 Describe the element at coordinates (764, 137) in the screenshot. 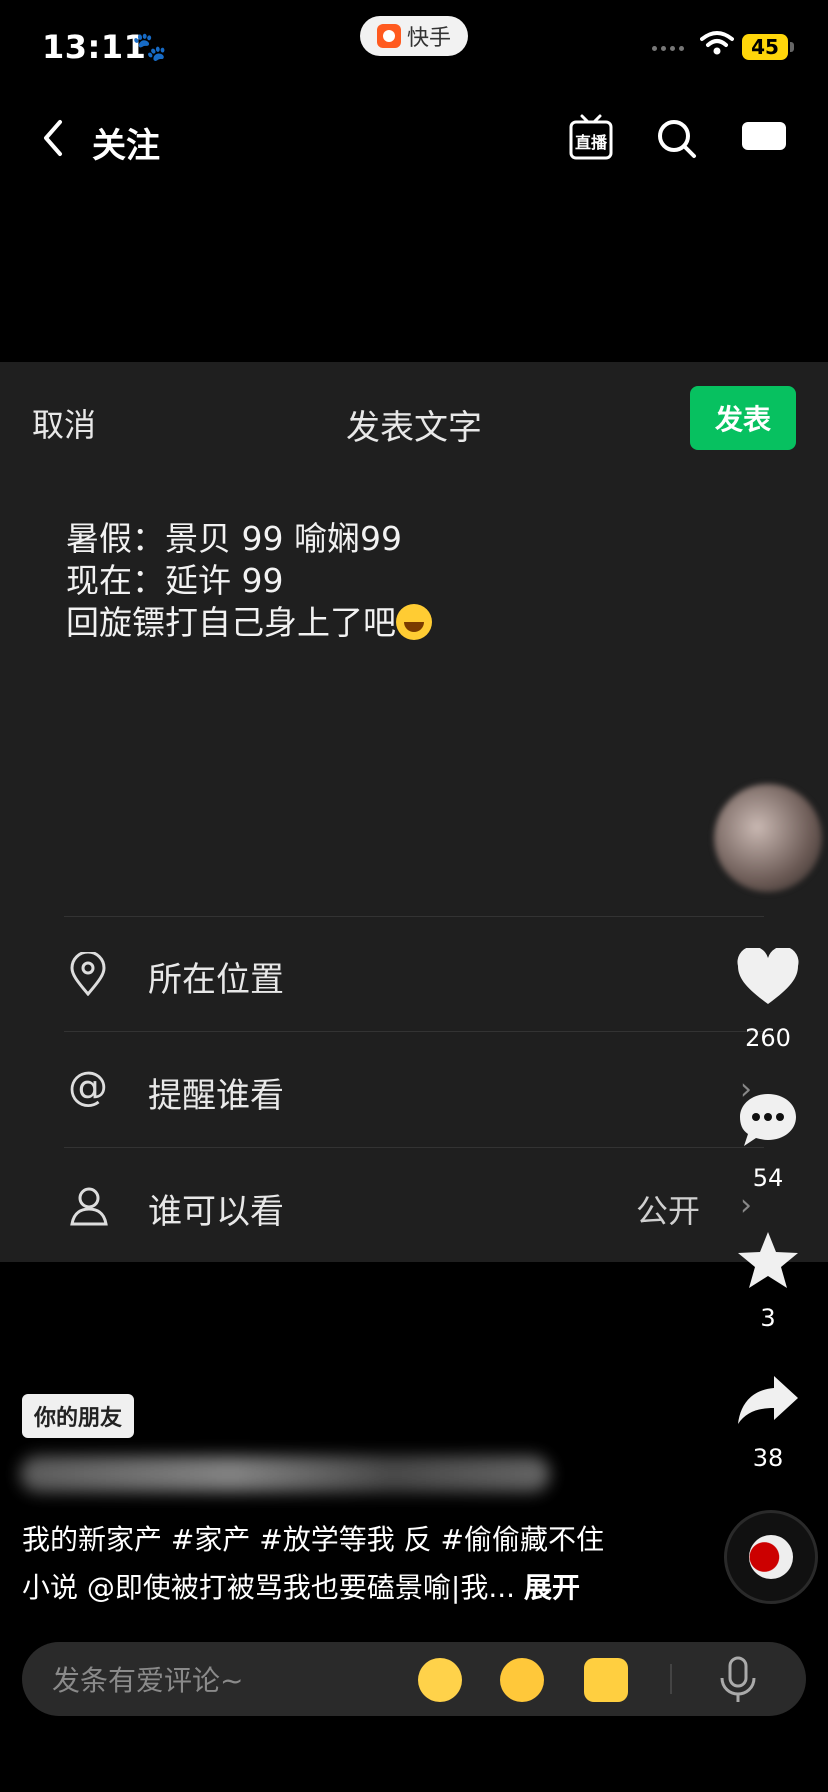

I see `camera-icon` at that location.